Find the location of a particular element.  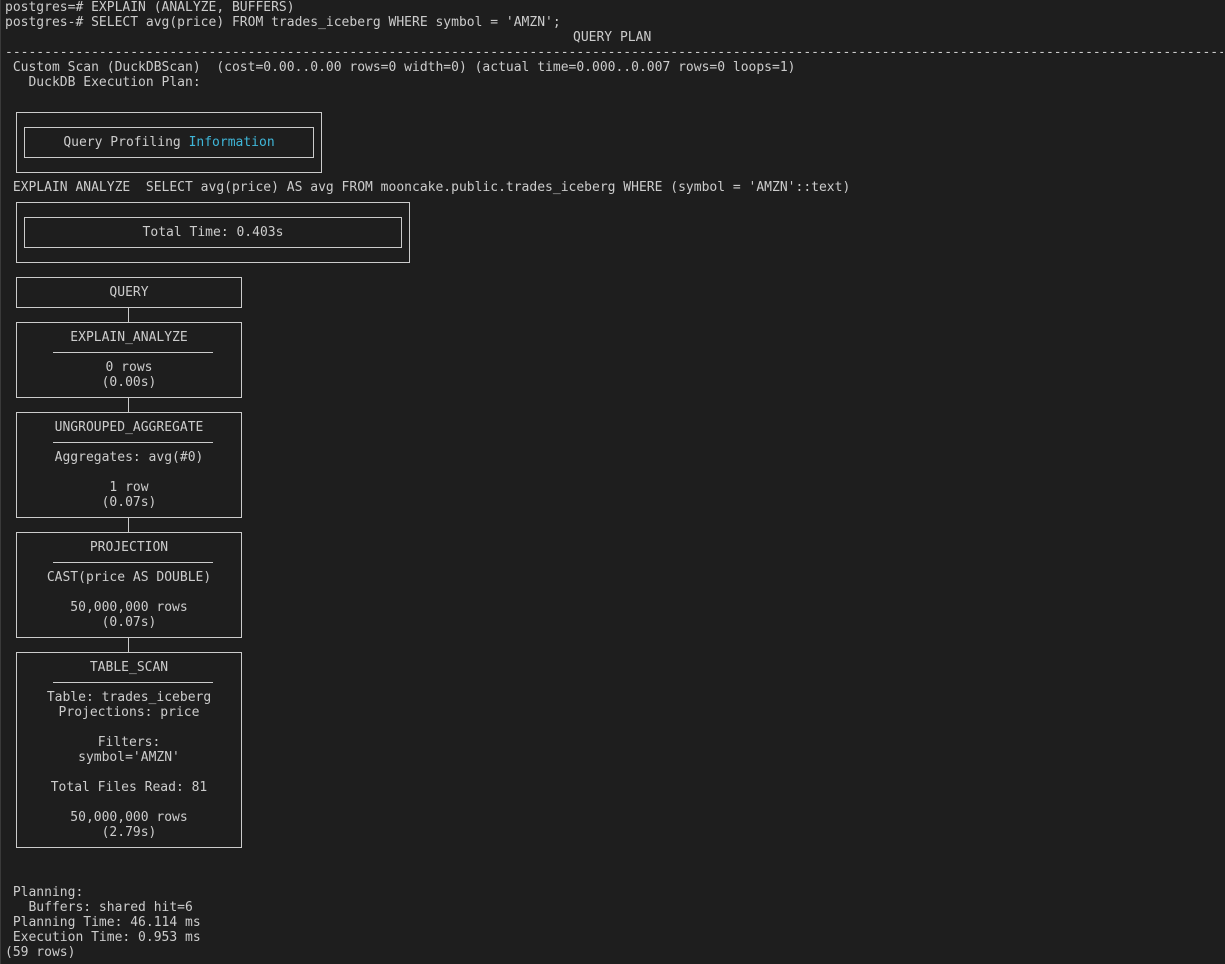

footer-planning-time: Planning Time: 46.114 ms is located at coordinates (103, 922).